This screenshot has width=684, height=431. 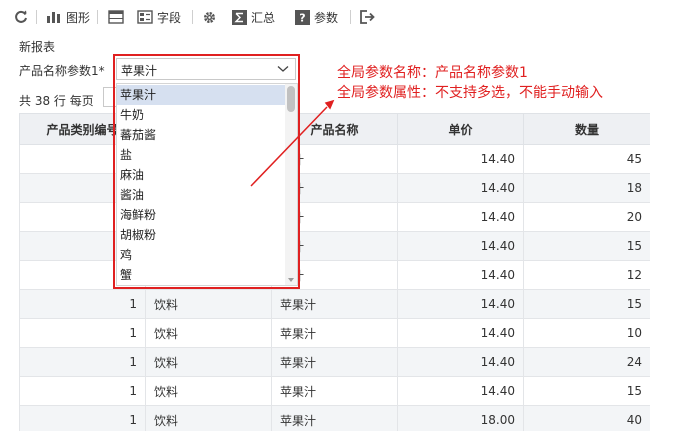 I want to click on table-row: 1 饮料 苹果汁 14.40 24, so click(x=334, y=362).